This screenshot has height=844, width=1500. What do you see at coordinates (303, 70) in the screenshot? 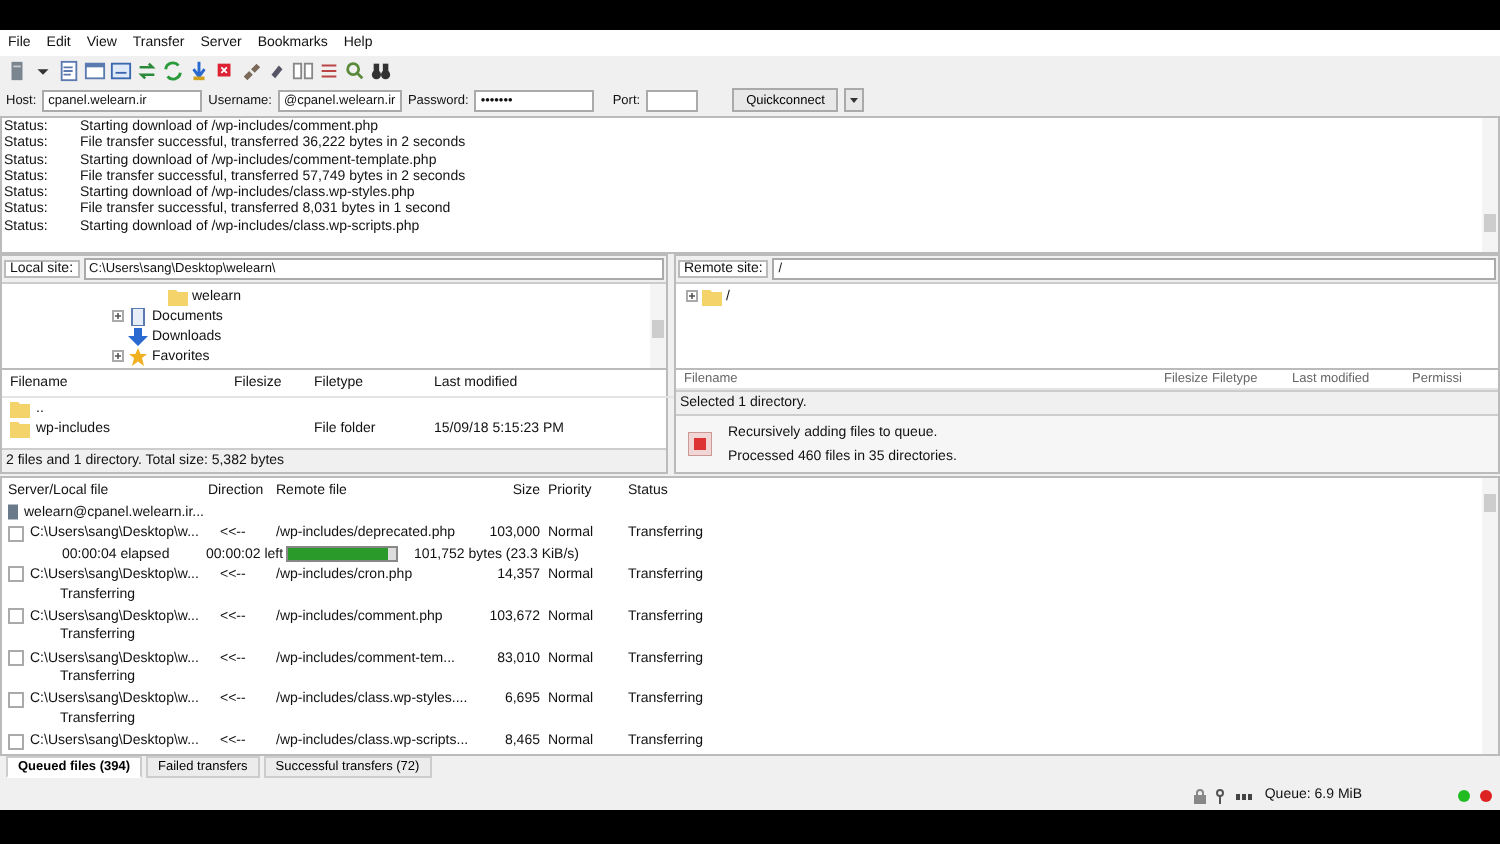
I see `compare-icon` at bounding box center [303, 70].